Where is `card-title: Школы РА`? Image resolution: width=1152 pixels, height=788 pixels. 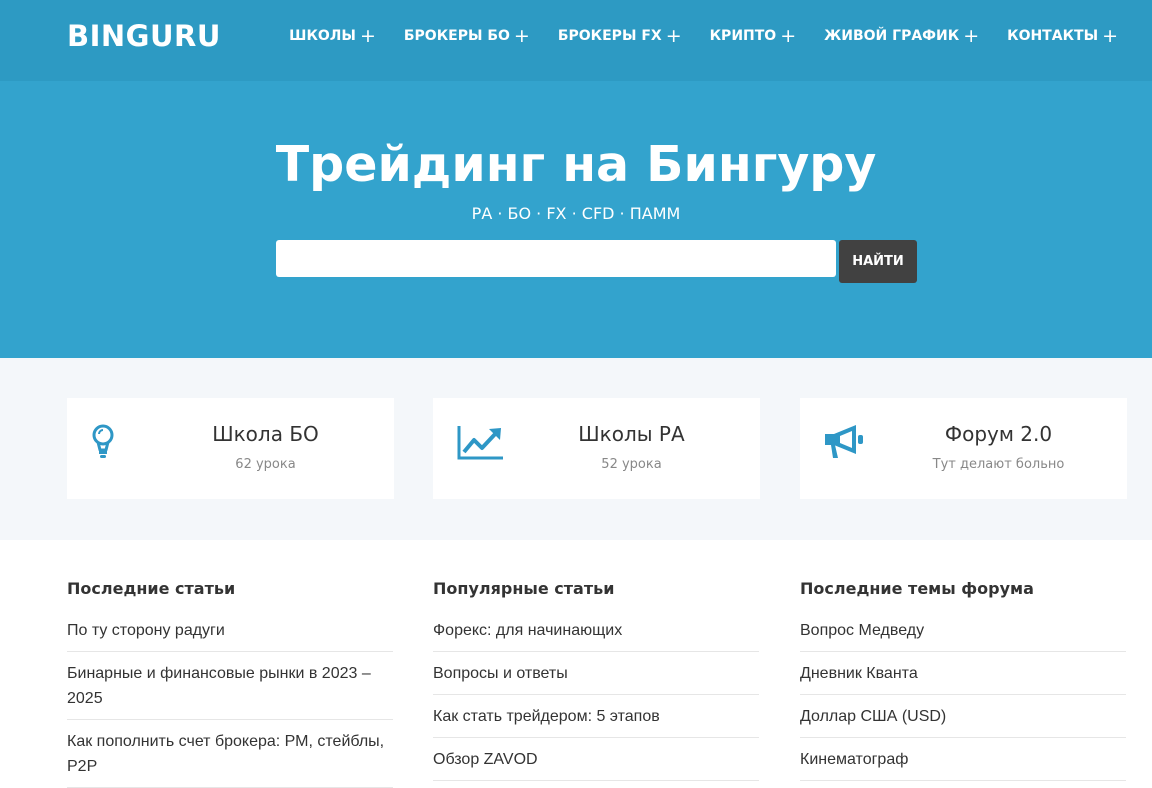 card-title: Школы РА is located at coordinates (631, 434).